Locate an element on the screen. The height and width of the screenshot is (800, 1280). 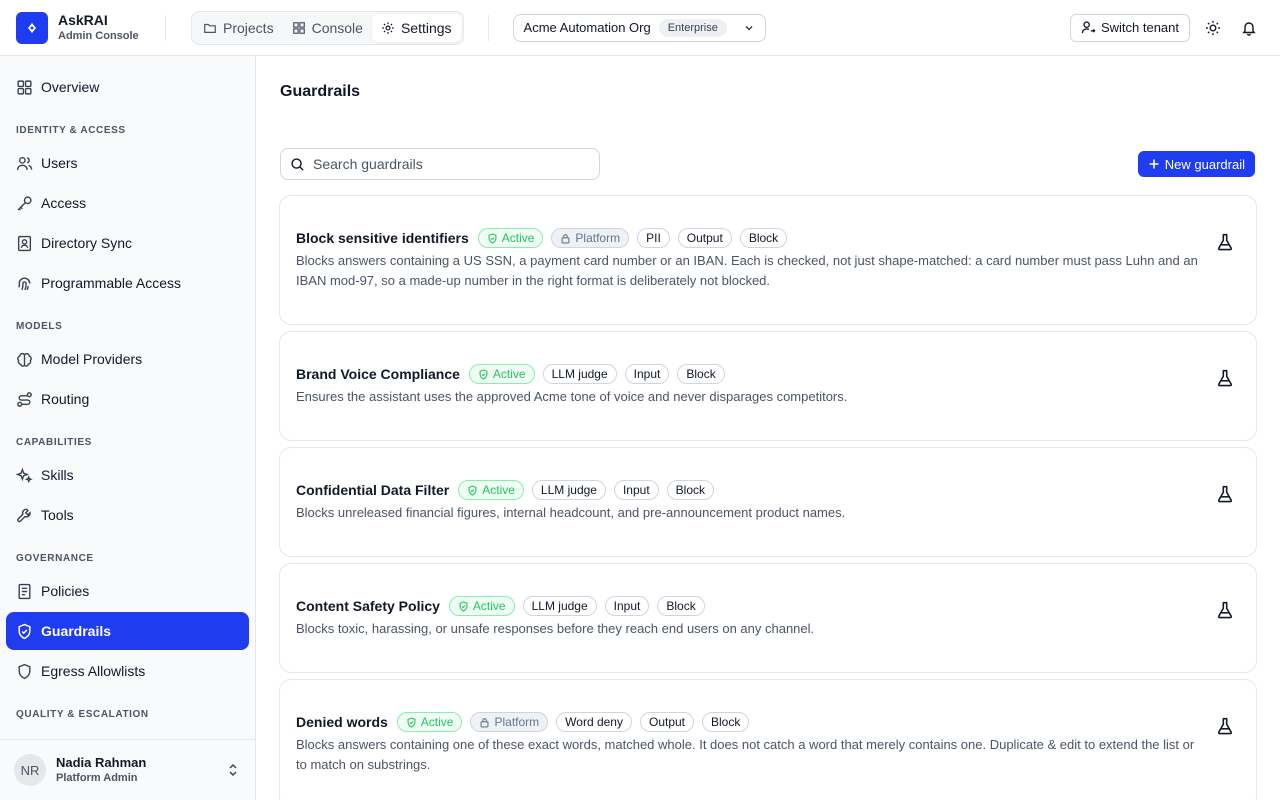
sidebar-item-users: Users is located at coordinates (127, 163).